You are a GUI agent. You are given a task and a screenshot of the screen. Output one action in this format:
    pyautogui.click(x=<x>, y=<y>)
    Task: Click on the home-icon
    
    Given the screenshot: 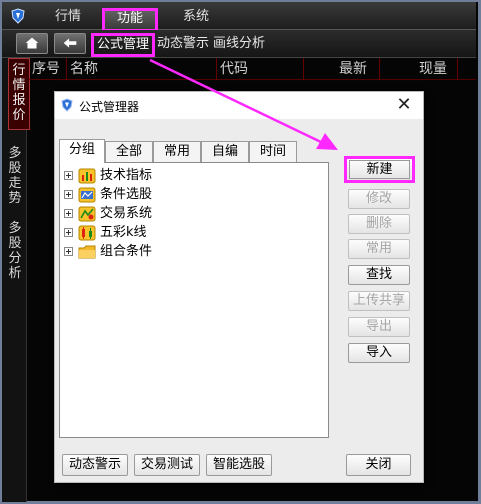 What is the action you would take?
    pyautogui.click(x=32, y=43)
    